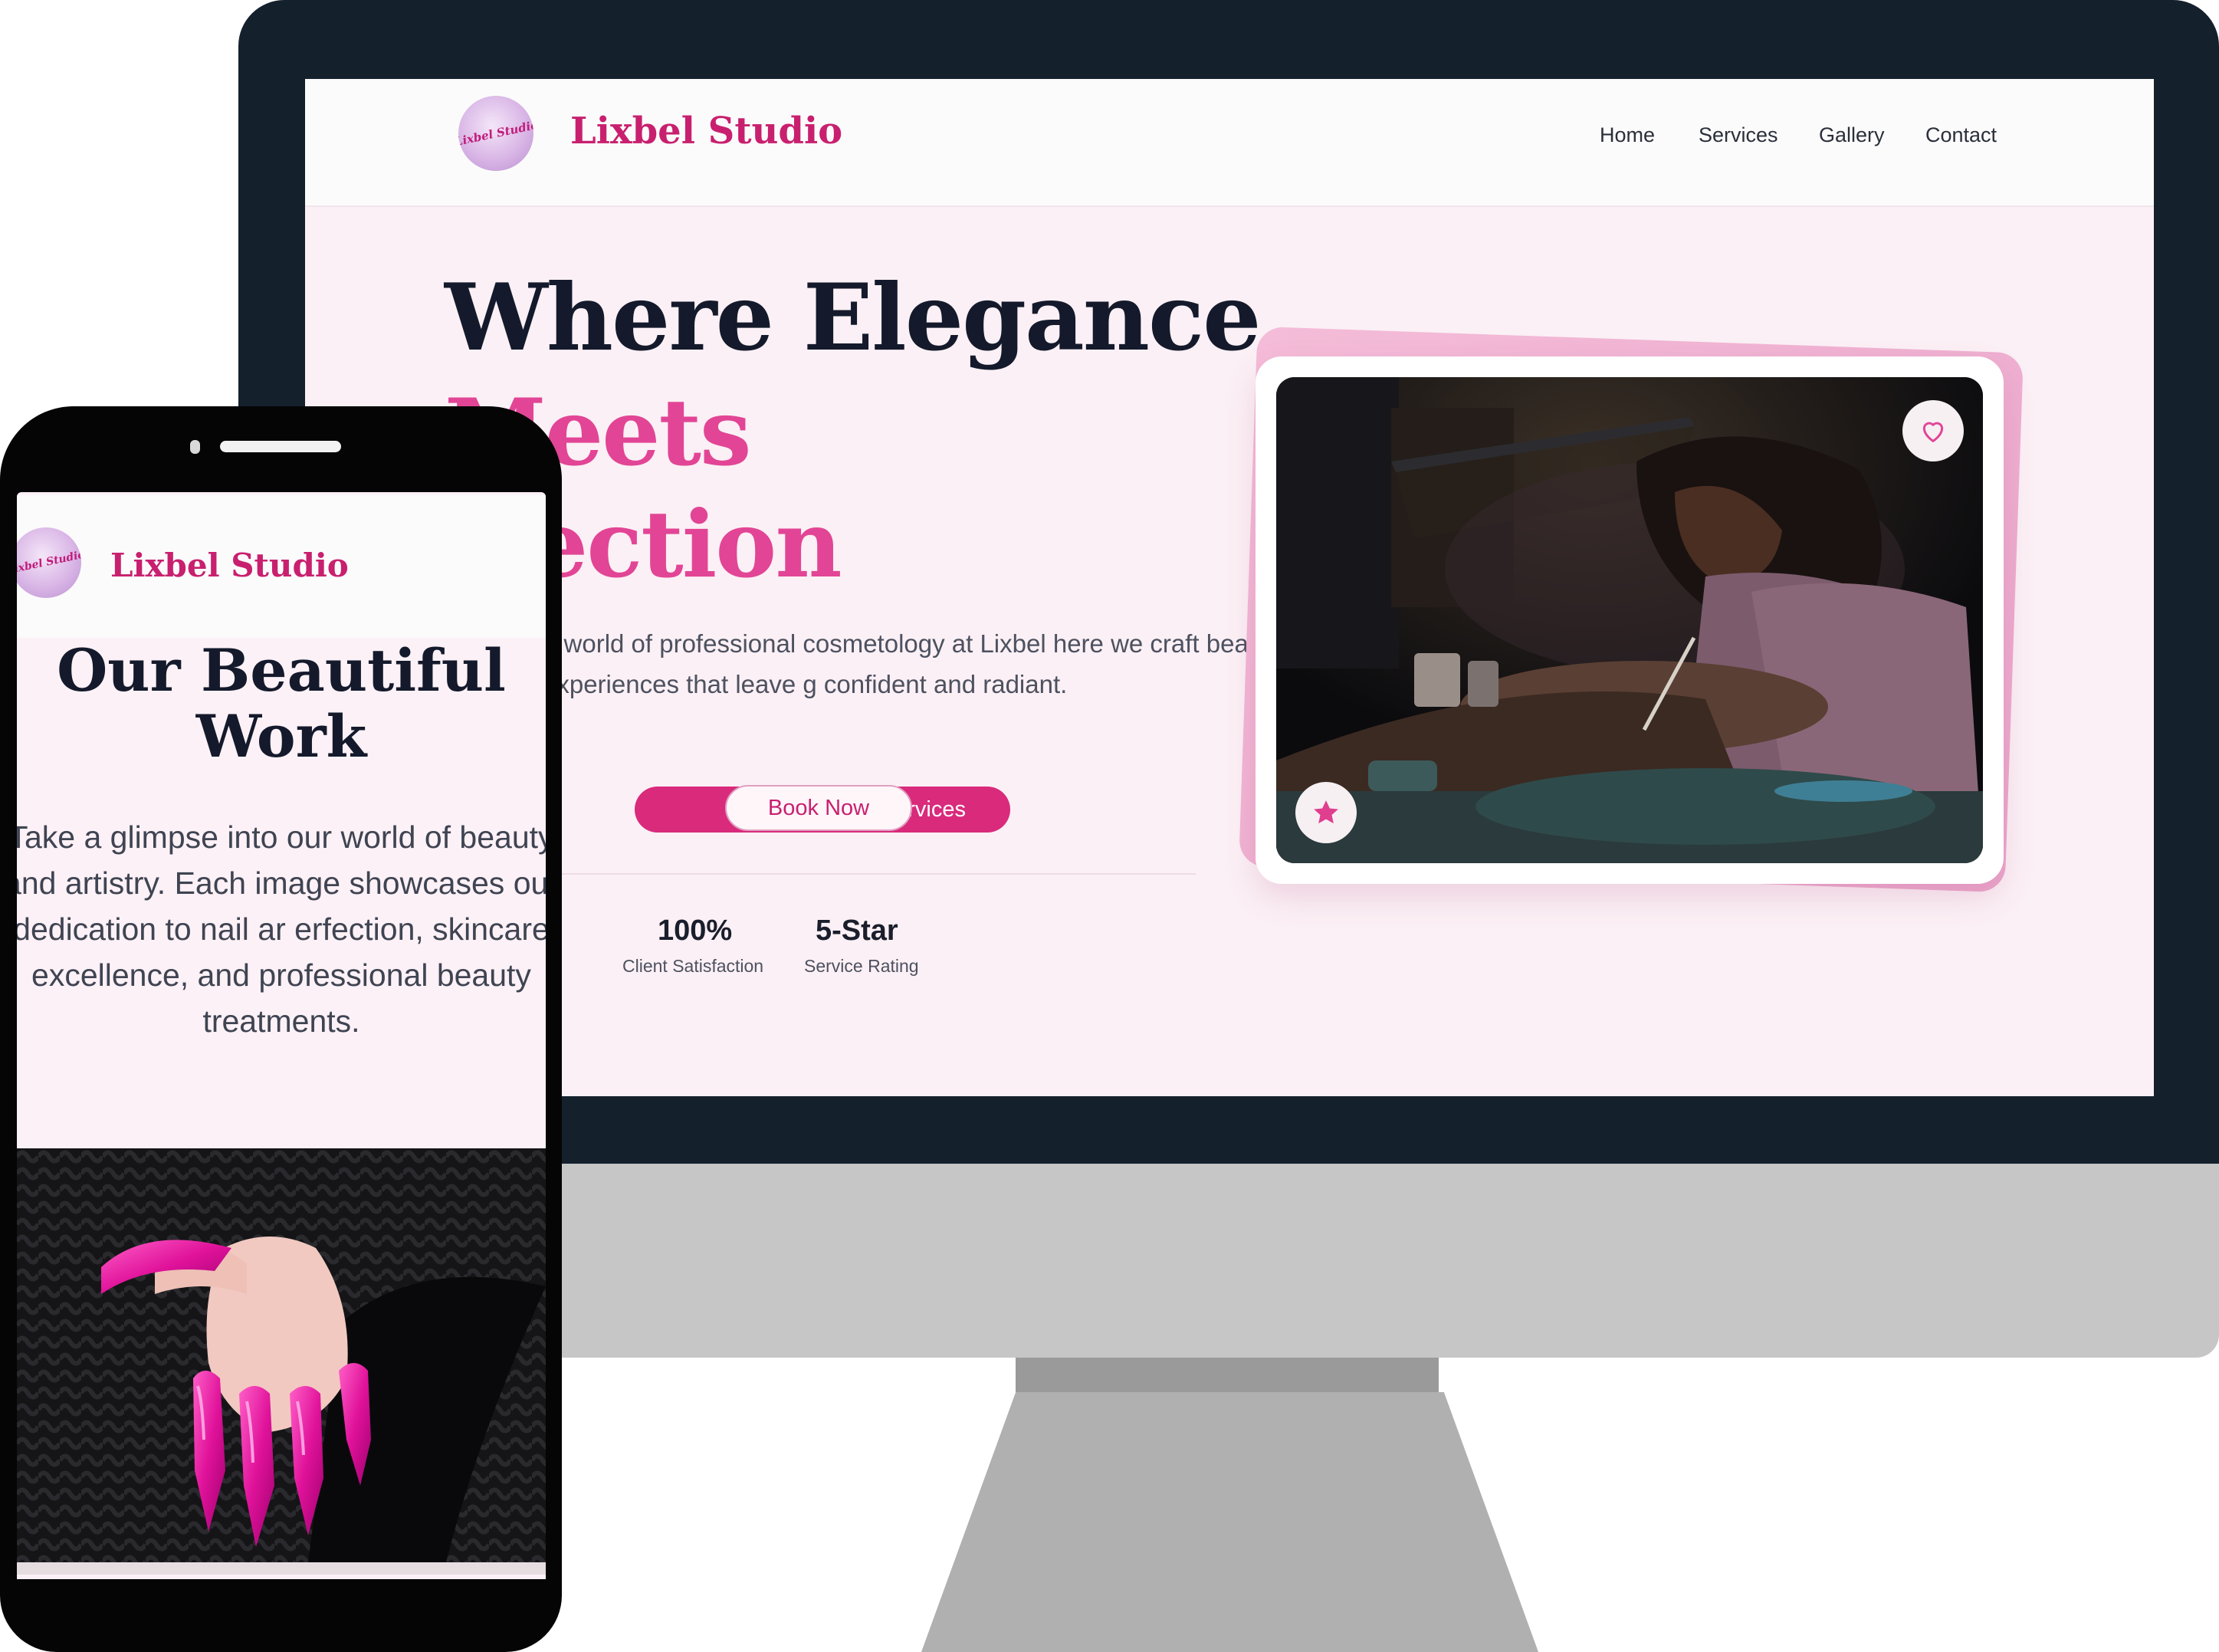 Image resolution: width=2219 pixels, height=1652 pixels. What do you see at coordinates (706, 131) in the screenshot?
I see `brand-name: Lixbel Studio` at bounding box center [706, 131].